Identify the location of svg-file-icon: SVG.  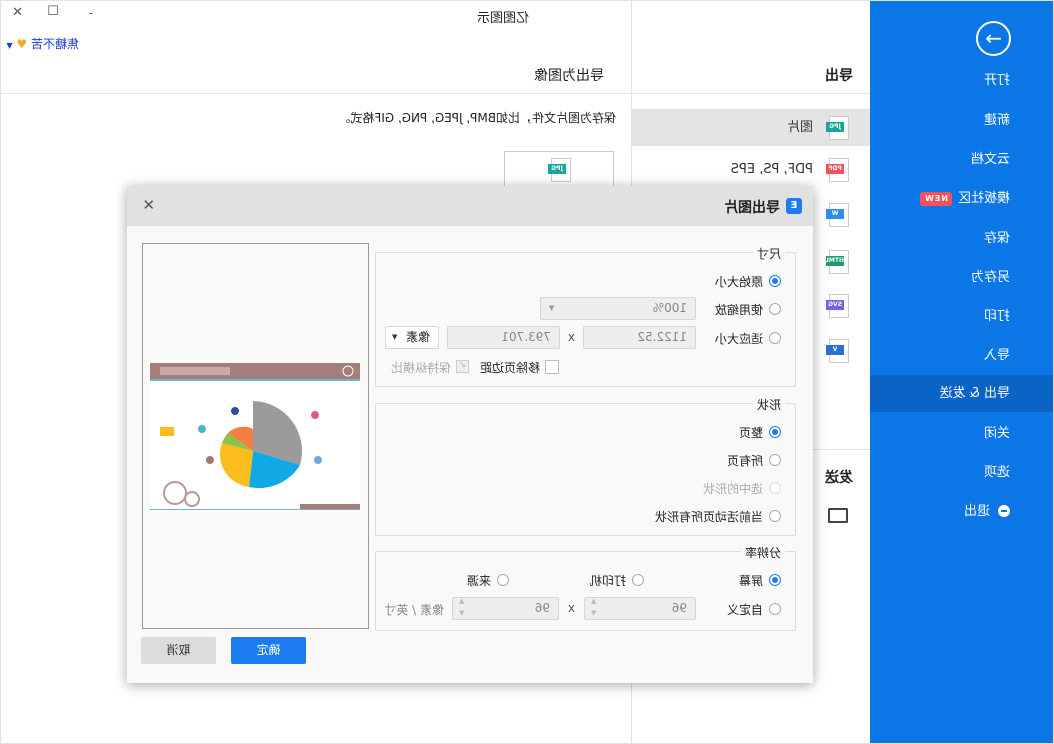
(837, 306).